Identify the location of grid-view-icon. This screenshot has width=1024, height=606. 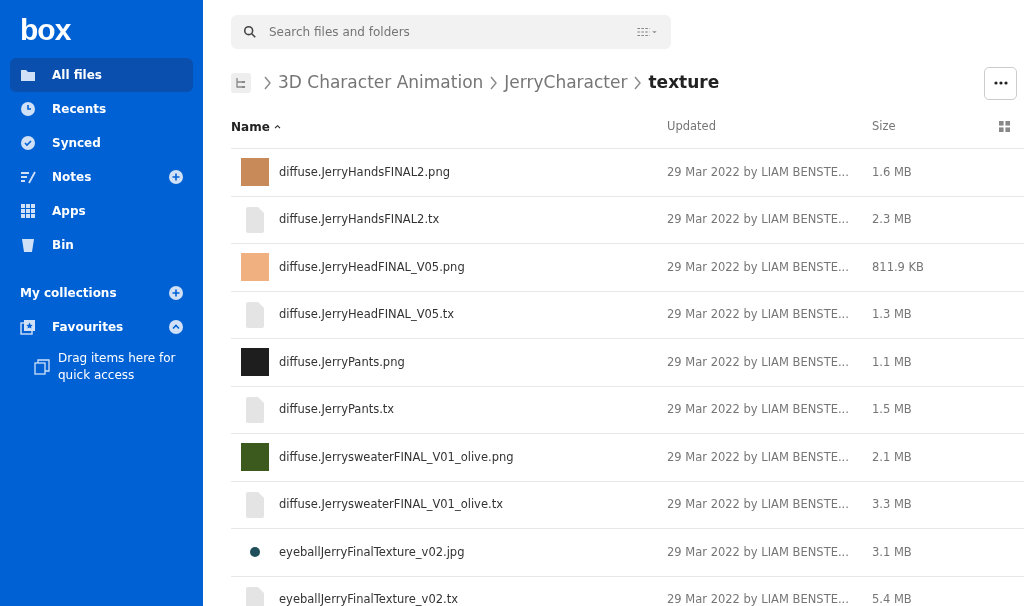
(1004, 126).